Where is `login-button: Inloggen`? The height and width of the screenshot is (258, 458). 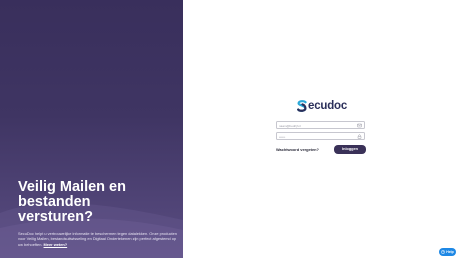 login-button: Inloggen is located at coordinates (350, 149).